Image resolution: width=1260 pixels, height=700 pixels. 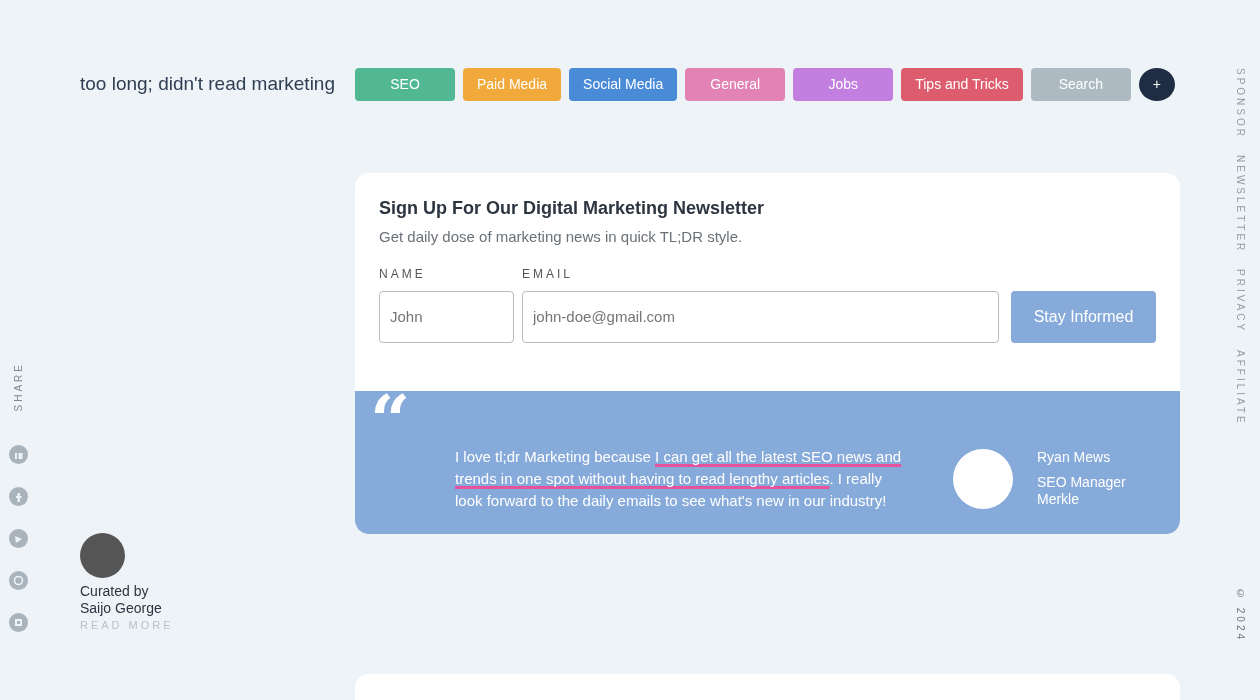 I want to click on category-button: General, so click(x=735, y=84).